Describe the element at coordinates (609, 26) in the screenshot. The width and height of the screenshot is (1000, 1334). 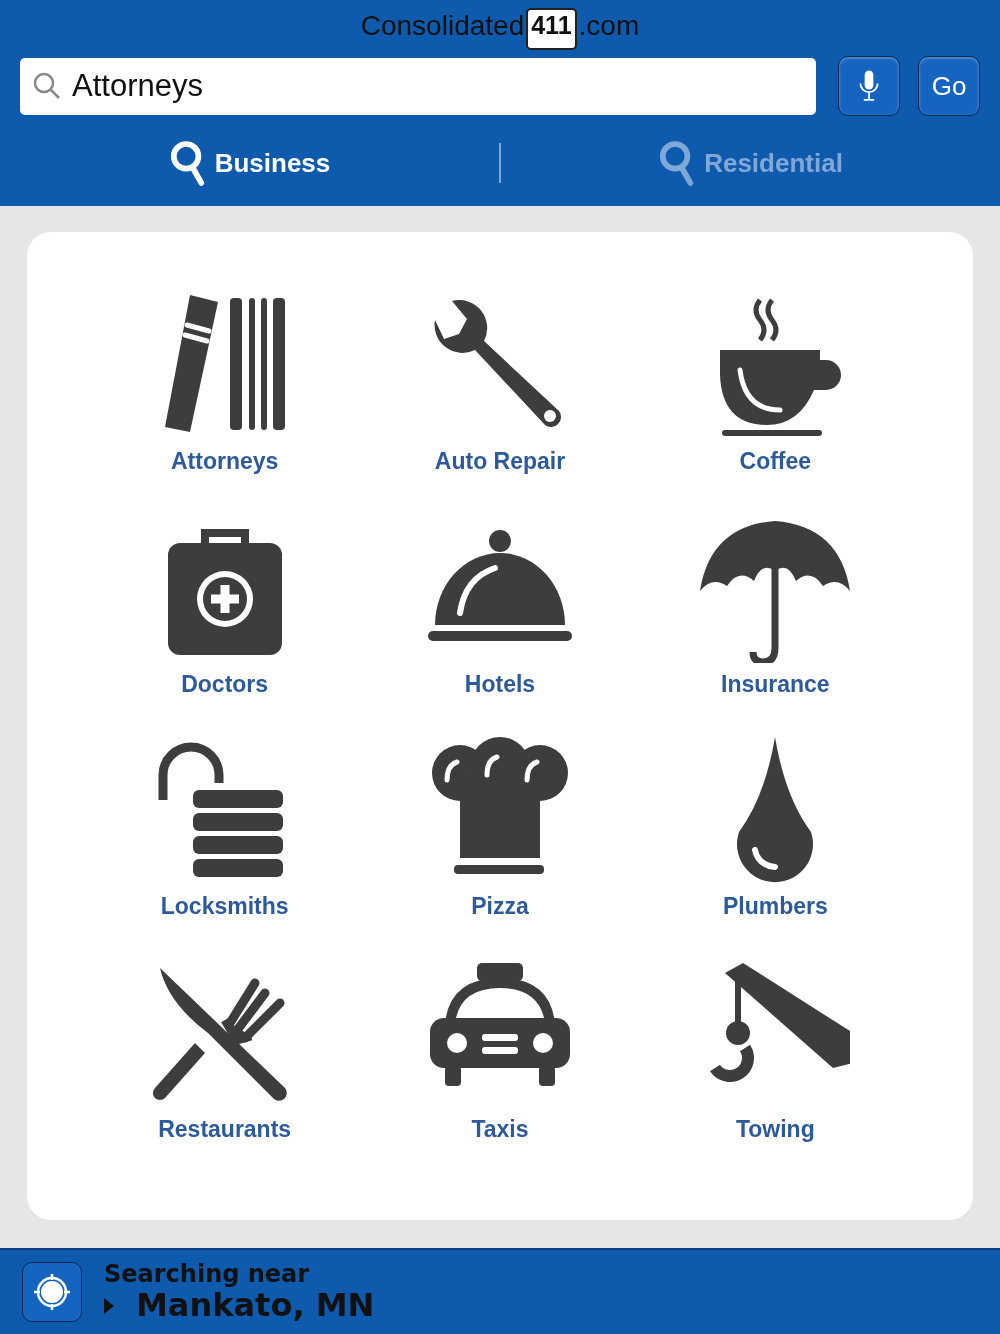
I see `logo-text: .com` at that location.